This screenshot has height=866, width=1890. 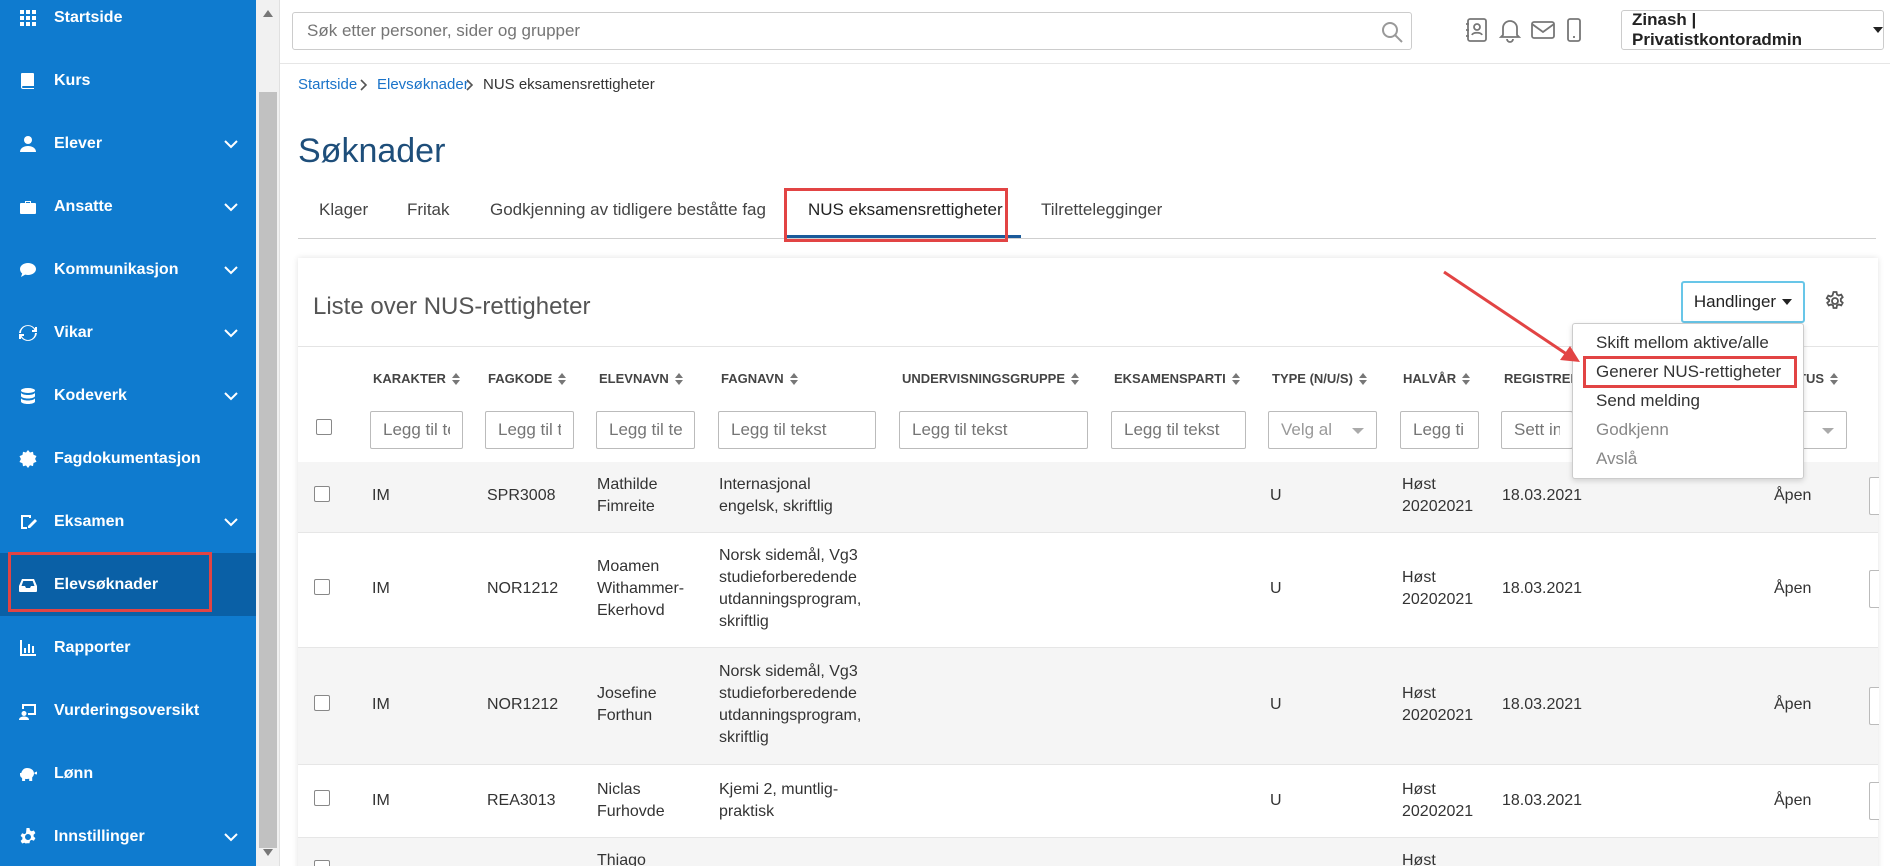 What do you see at coordinates (1438, 811) in the screenshot?
I see `cell-halvar: 20202021` at bounding box center [1438, 811].